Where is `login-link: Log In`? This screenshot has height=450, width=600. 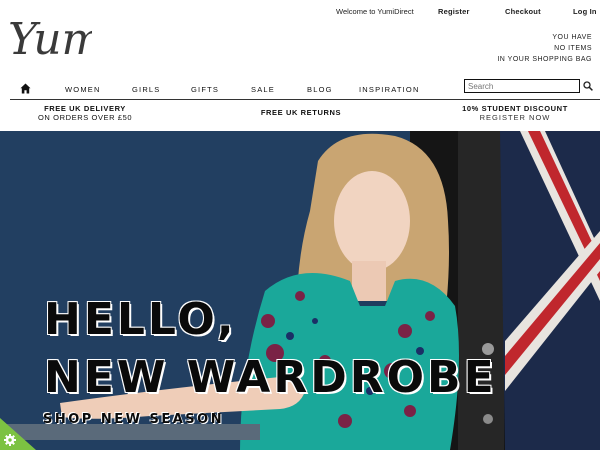 login-link: Log In is located at coordinates (585, 11).